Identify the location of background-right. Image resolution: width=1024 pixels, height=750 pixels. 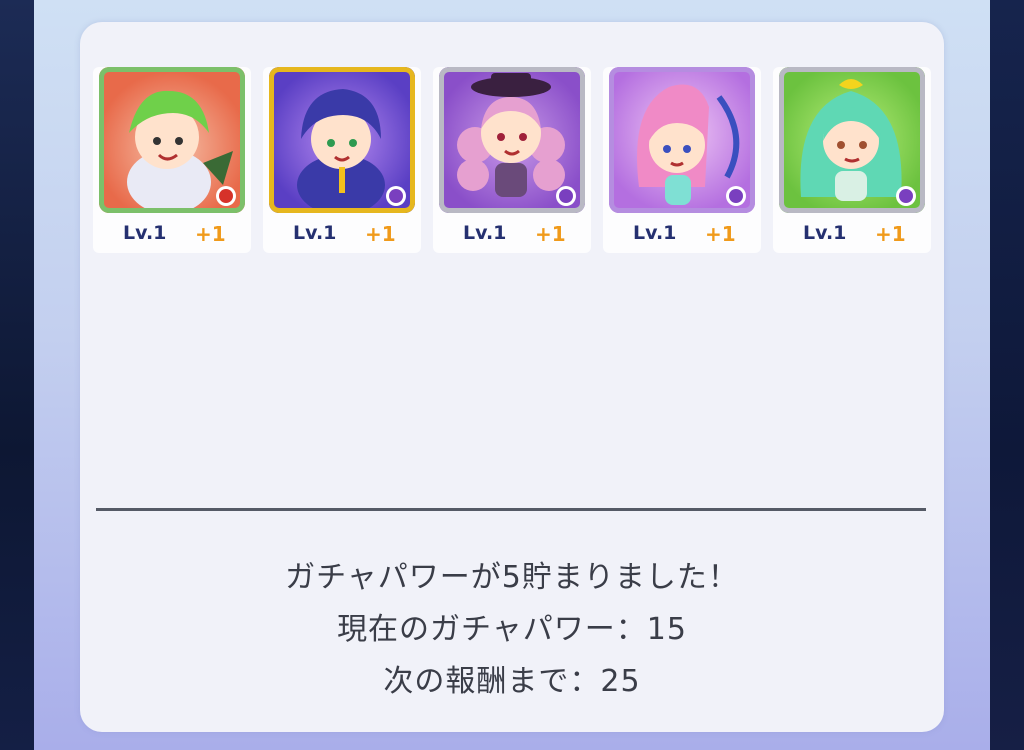
(1007, 375).